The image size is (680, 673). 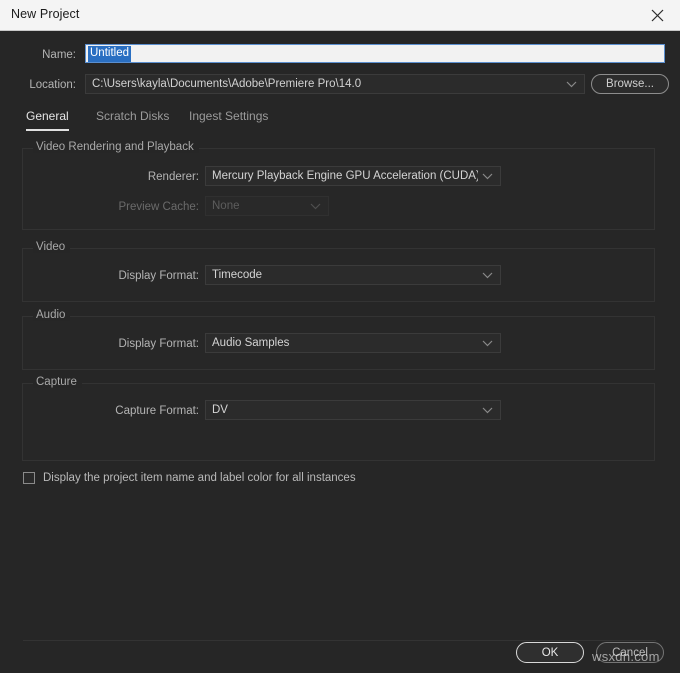 I want to click on window-title: New Project, so click(x=45, y=14).